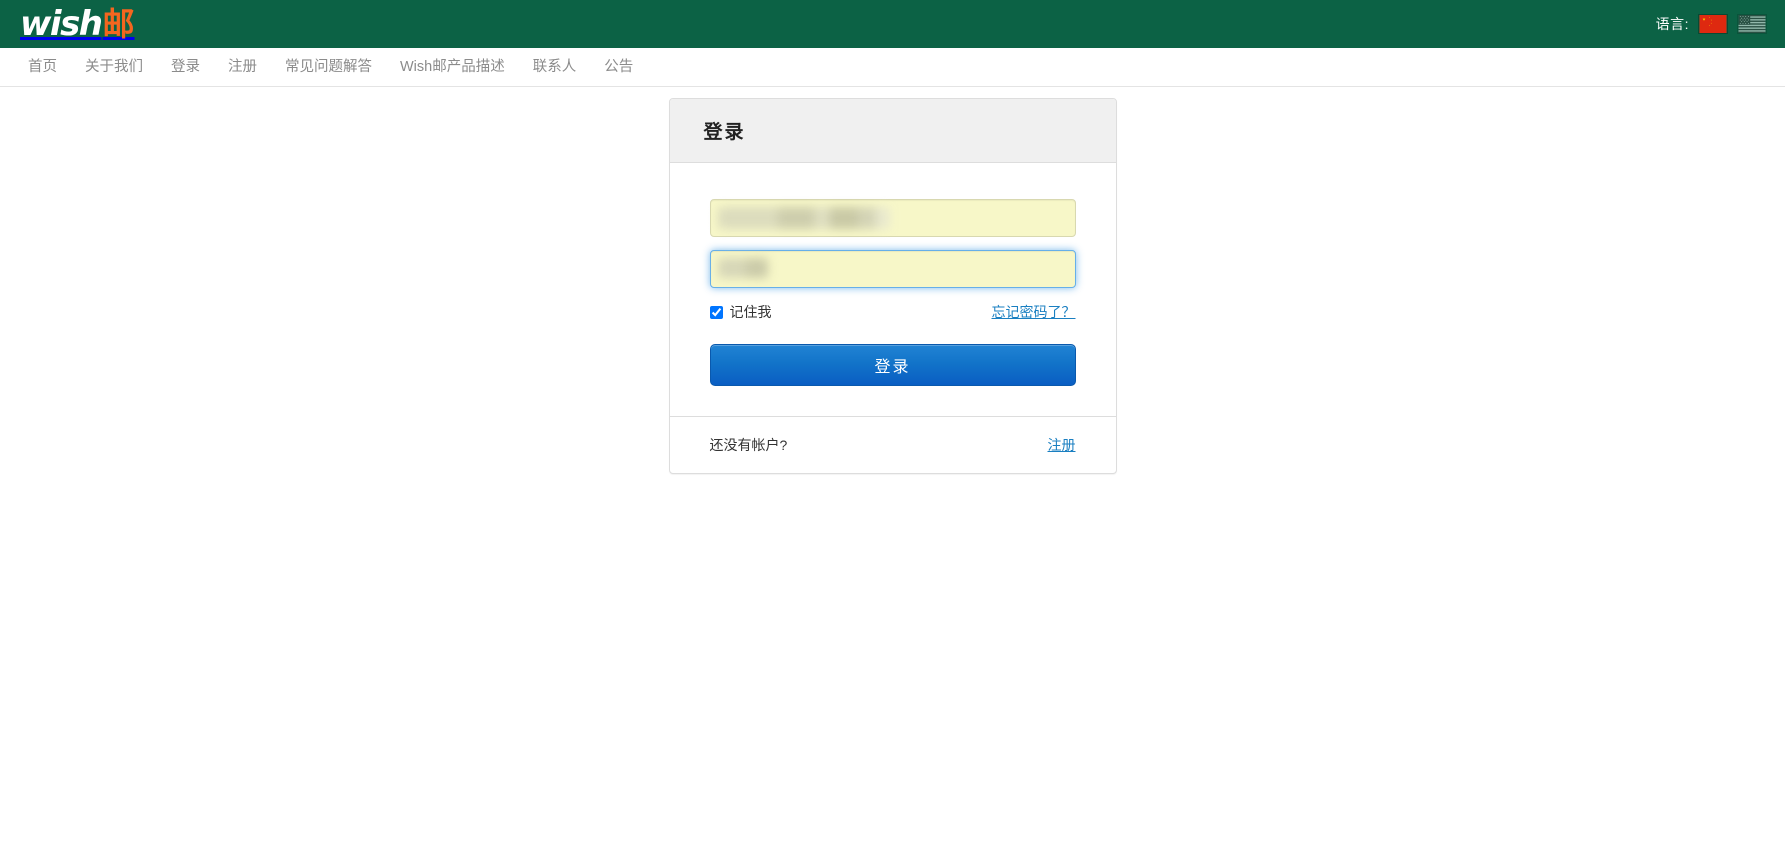  What do you see at coordinates (555, 67) in the screenshot?
I see `nav-item-contact: 联系人` at bounding box center [555, 67].